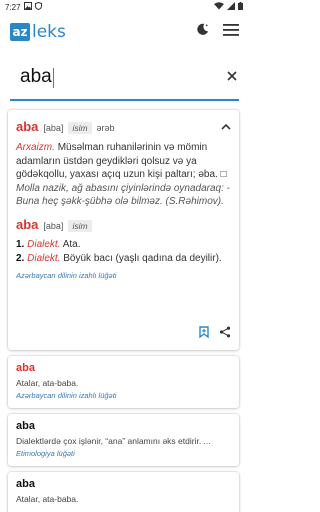 The width and height of the screenshot is (320, 512). I want to click on entry-pos: isim, so click(80, 127).